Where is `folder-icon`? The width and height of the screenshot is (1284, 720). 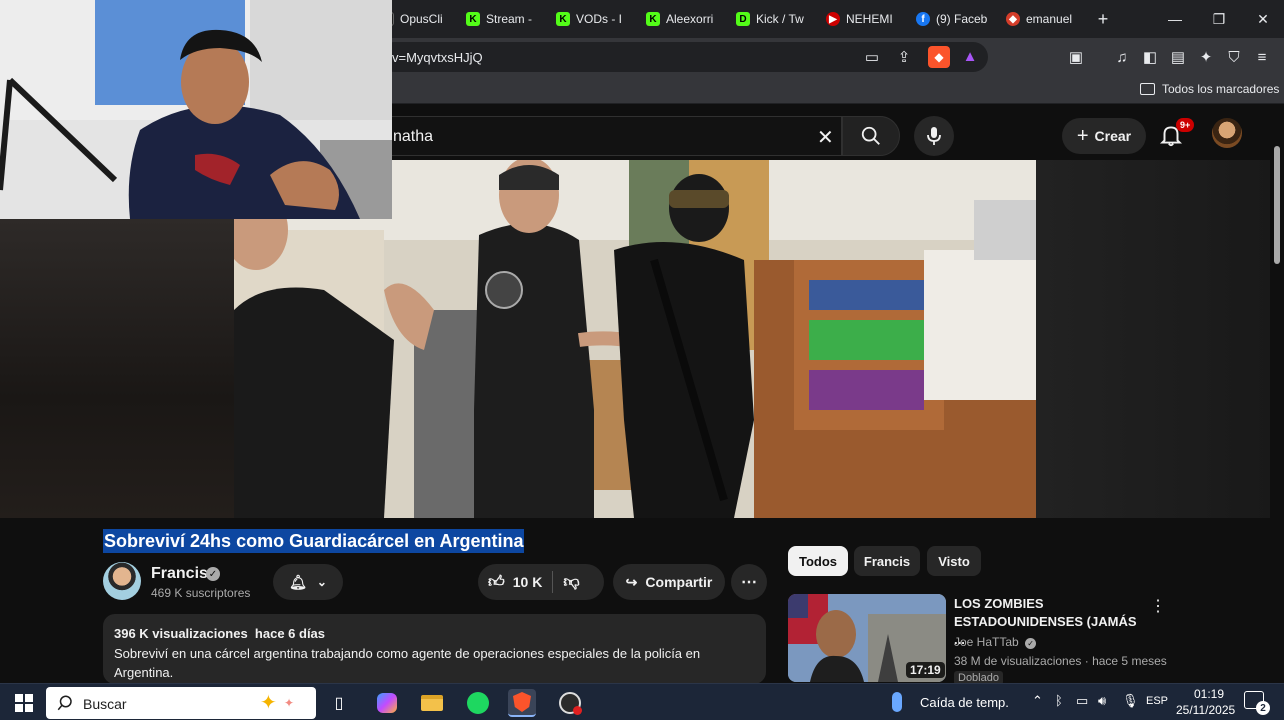 folder-icon is located at coordinates (1147, 89).